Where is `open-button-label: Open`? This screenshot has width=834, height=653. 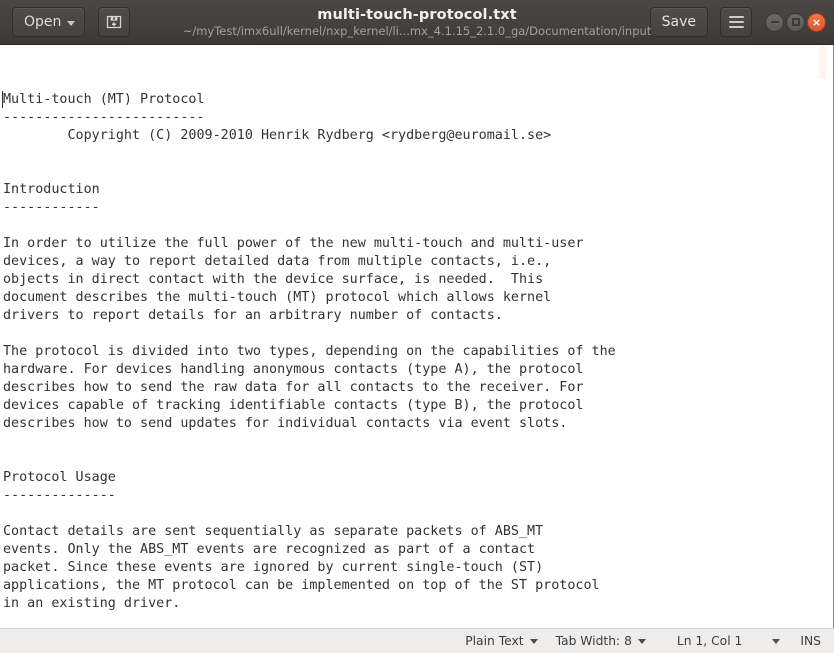
open-button-label: Open is located at coordinates (43, 22).